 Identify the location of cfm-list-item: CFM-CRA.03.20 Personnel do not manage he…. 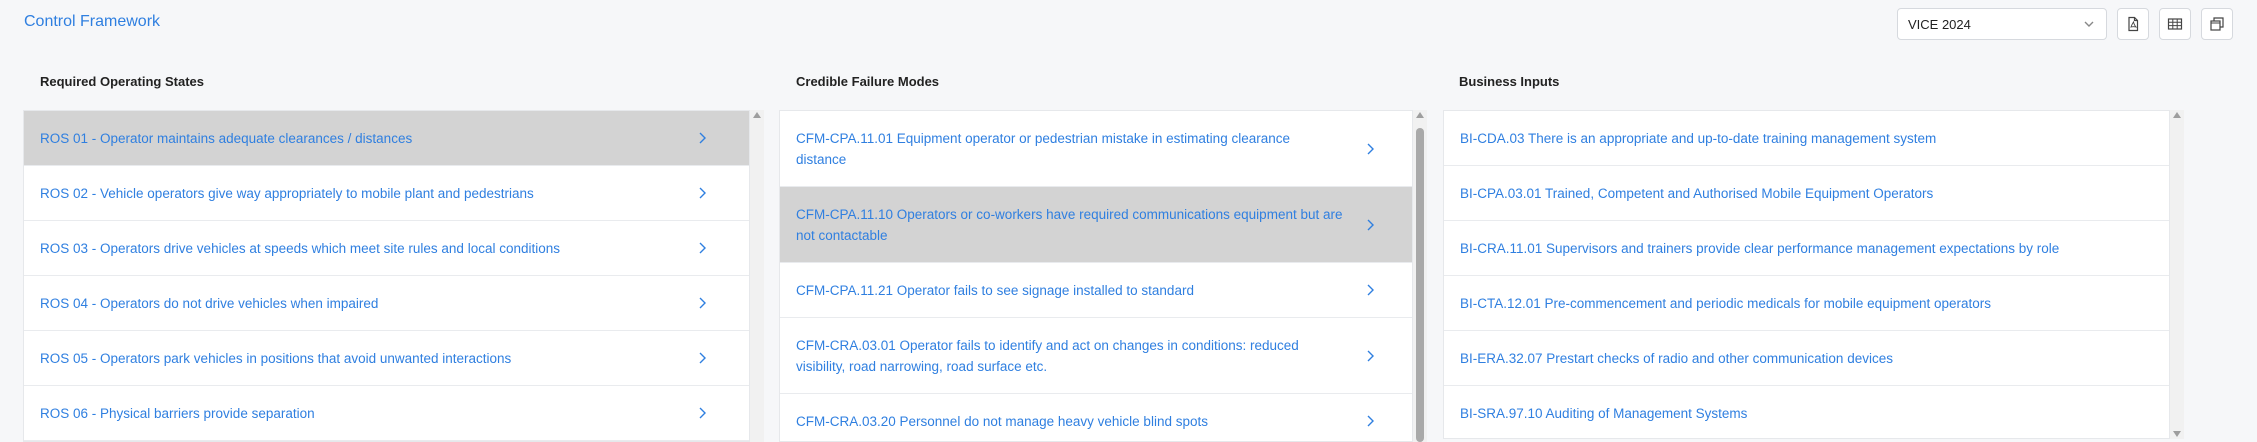
(1096, 417).